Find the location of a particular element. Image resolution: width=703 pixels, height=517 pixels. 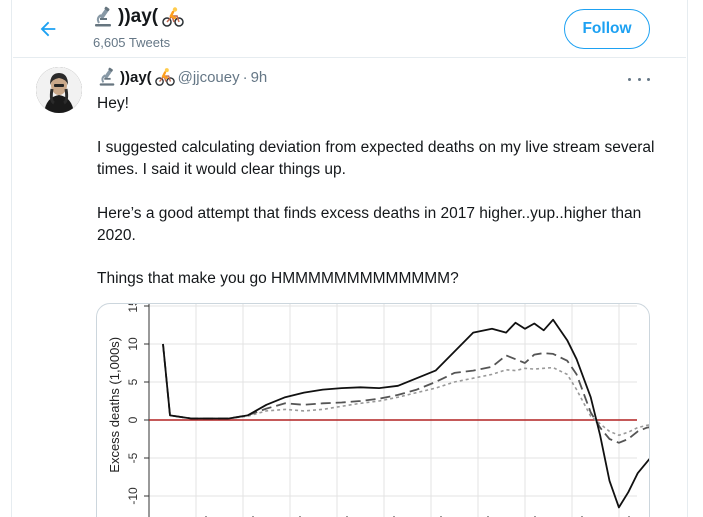

y-axis-label: Excess deaths (1,000s) is located at coordinates (114, 405).